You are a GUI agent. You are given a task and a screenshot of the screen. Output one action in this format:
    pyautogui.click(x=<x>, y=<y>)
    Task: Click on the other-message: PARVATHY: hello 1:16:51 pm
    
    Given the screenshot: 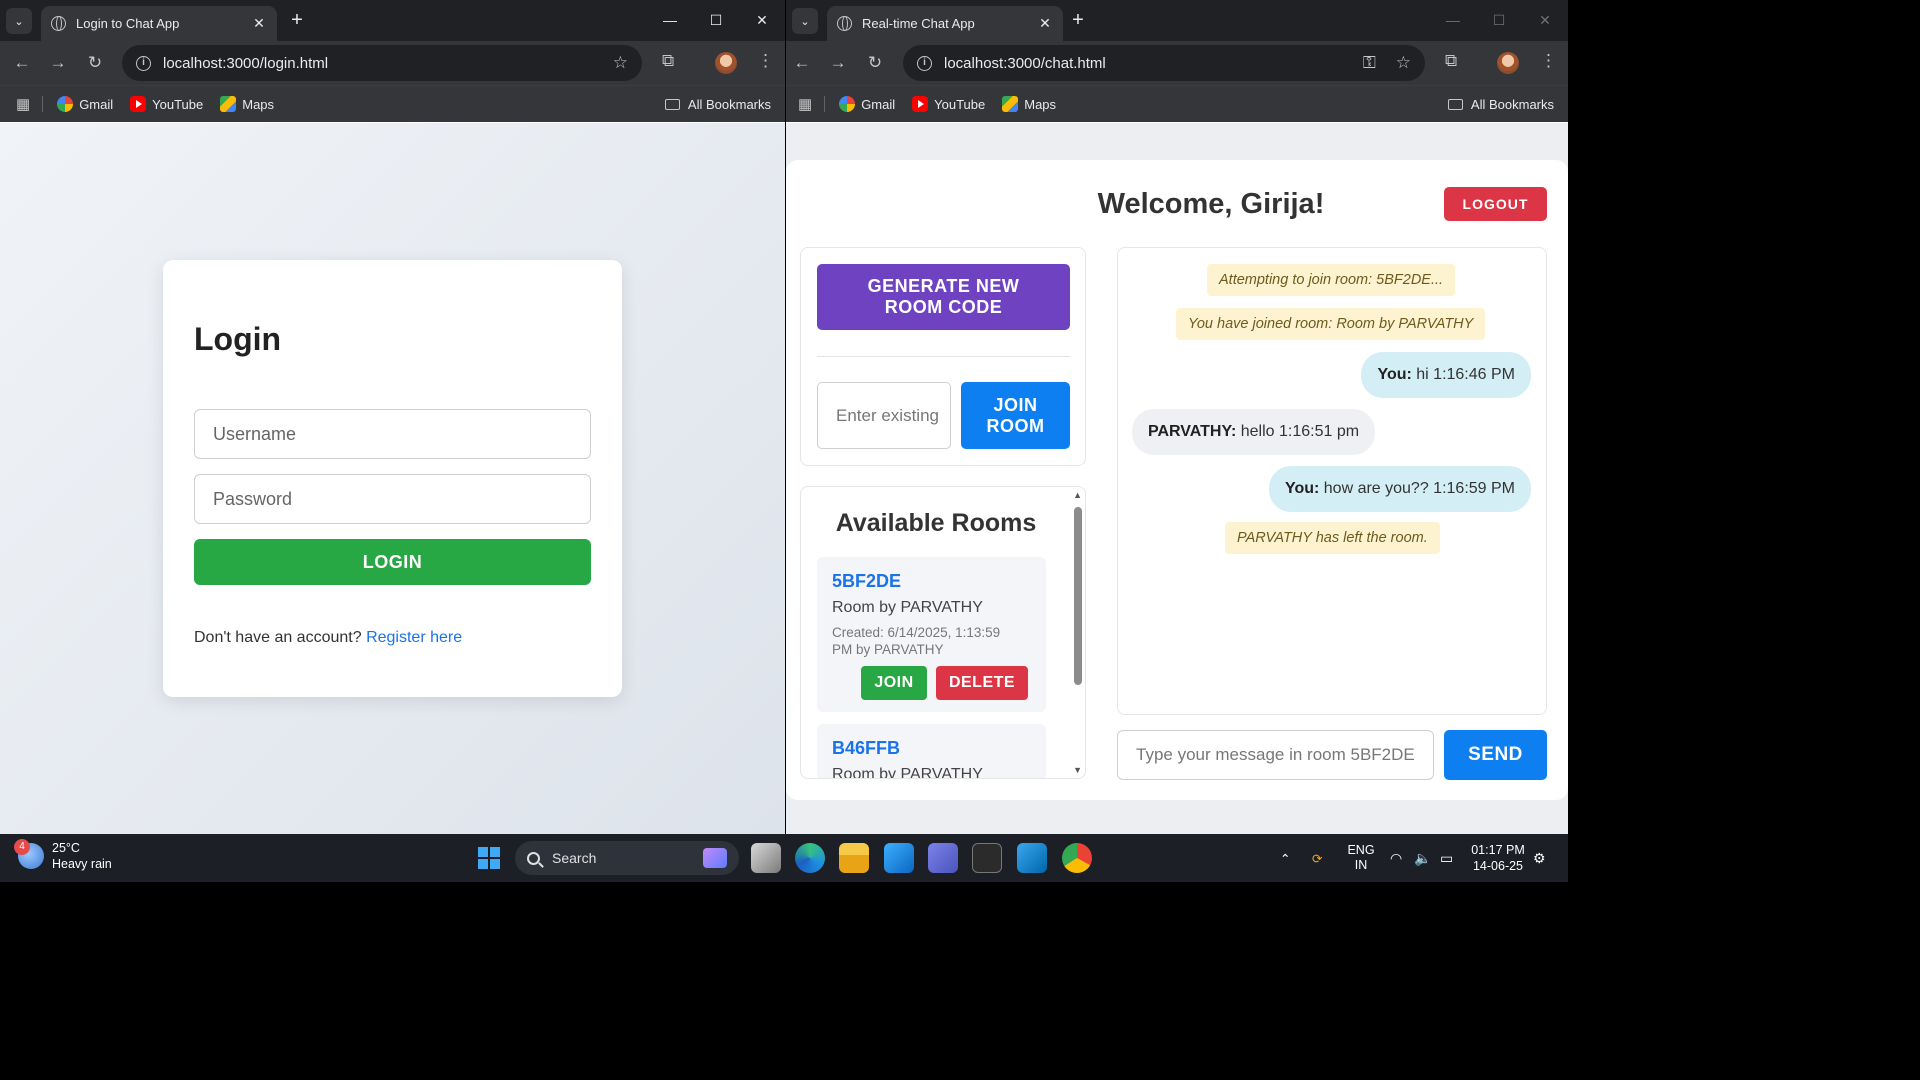 What is the action you would take?
    pyautogui.click(x=1254, y=432)
    